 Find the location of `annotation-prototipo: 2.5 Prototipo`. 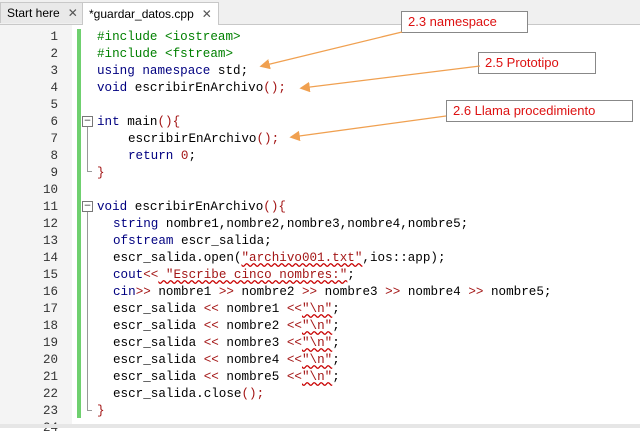

annotation-prototipo: 2.5 Prototipo is located at coordinates (537, 63).